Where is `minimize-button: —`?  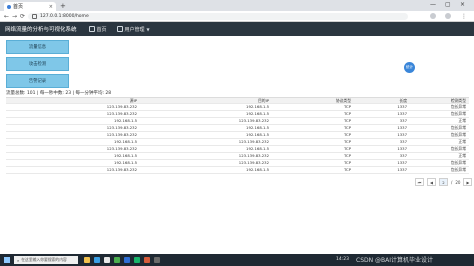 minimize-button: — is located at coordinates (433, 5).